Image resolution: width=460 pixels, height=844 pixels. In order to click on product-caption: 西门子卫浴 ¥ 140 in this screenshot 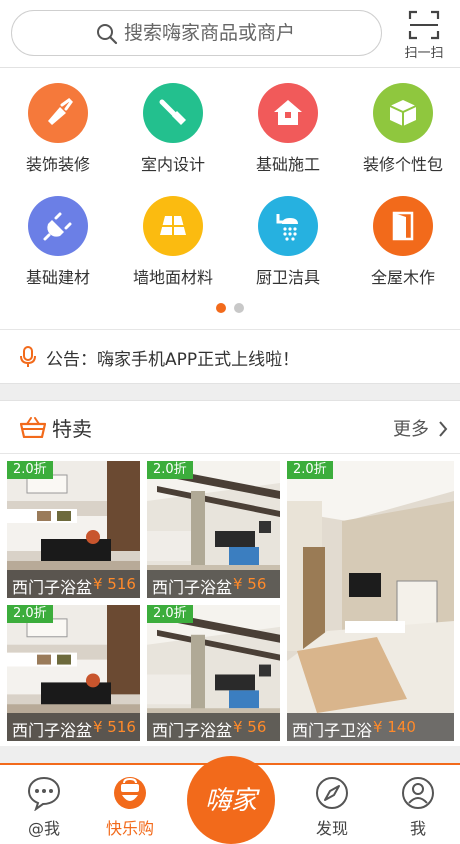, I will do `click(370, 727)`.